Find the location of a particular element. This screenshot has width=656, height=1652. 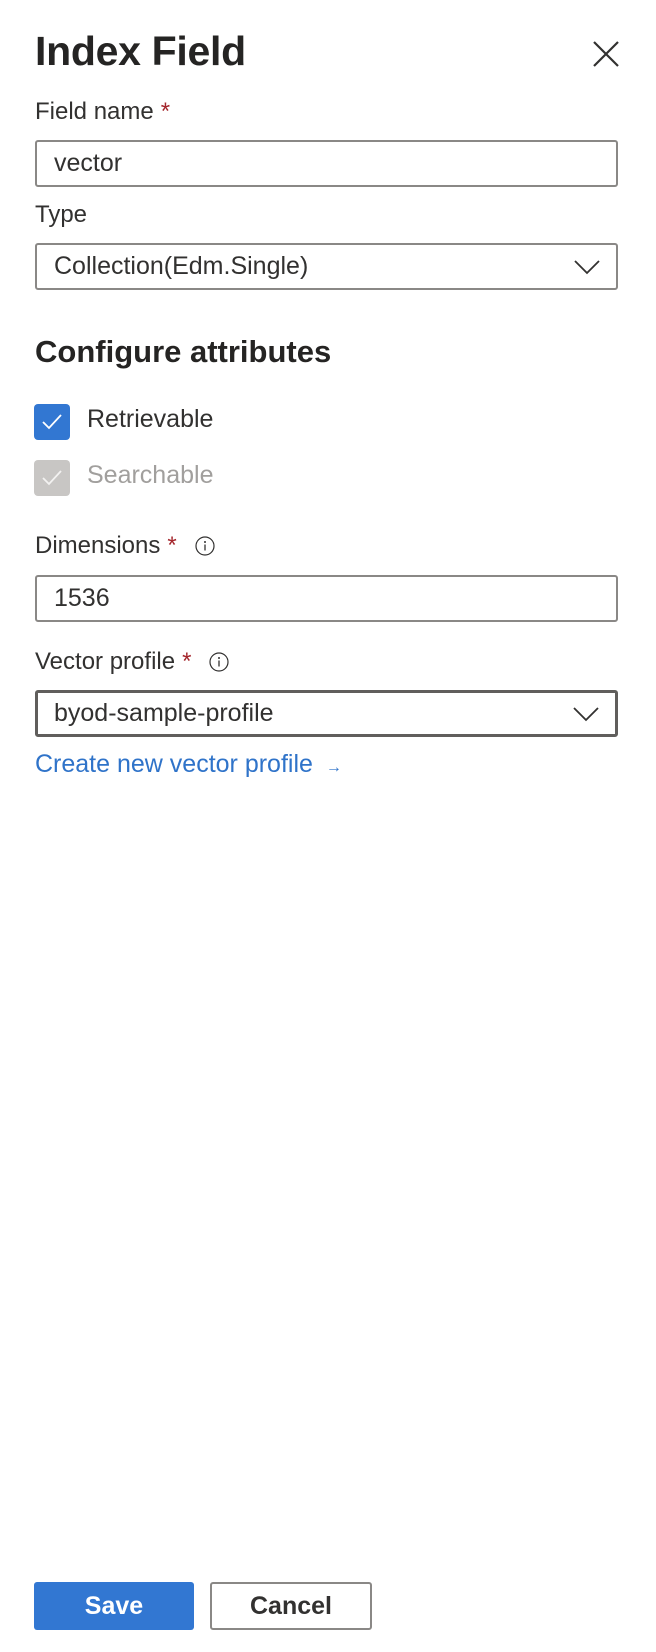

dimensions-label: Dimensions * is located at coordinates (125, 546).